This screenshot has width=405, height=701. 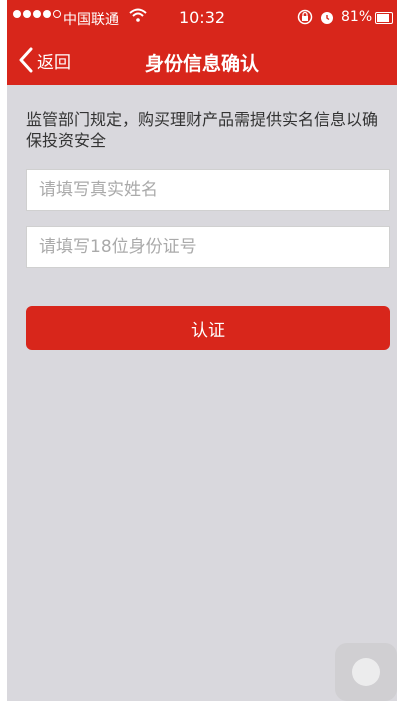 I want to click on status-time: 10:32, so click(x=202, y=17).